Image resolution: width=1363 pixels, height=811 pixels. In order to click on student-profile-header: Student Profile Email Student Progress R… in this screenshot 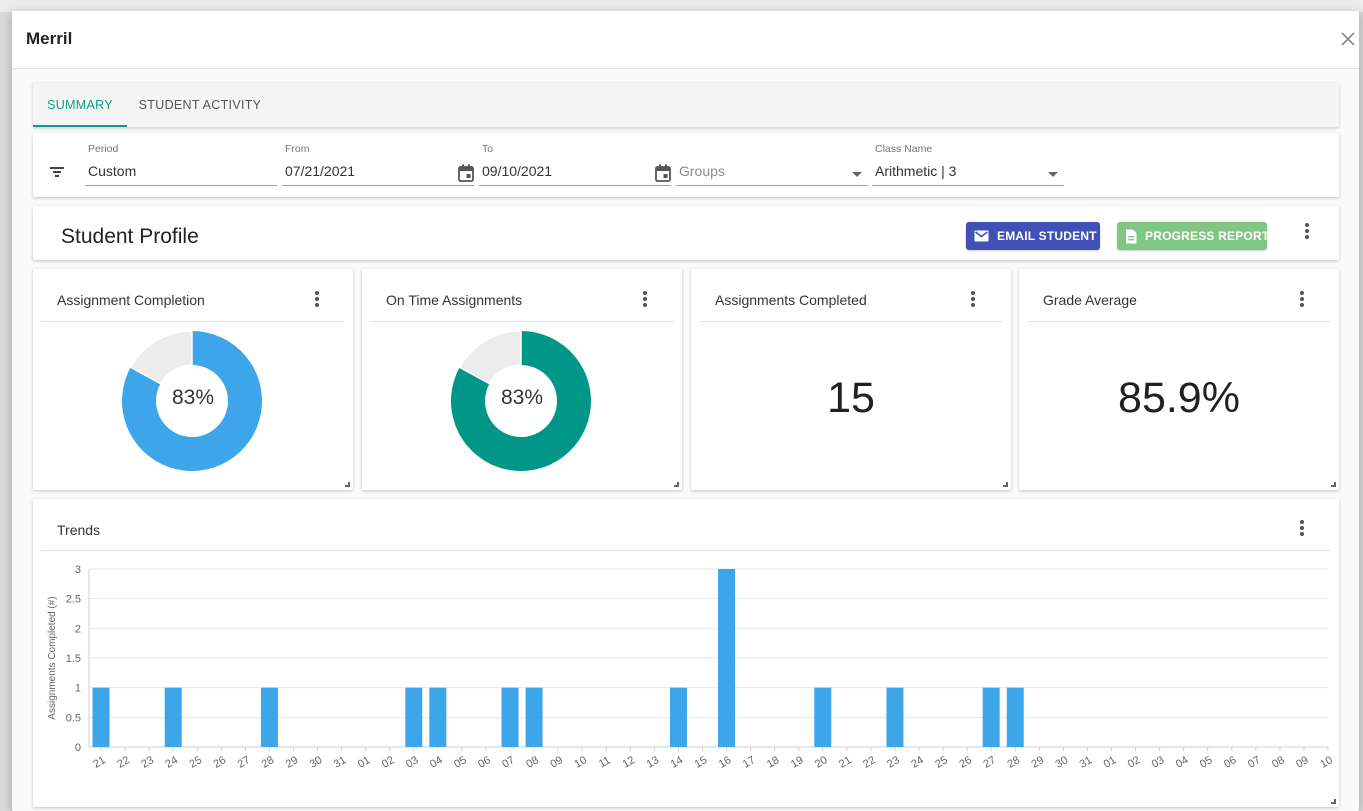, I will do `click(686, 233)`.